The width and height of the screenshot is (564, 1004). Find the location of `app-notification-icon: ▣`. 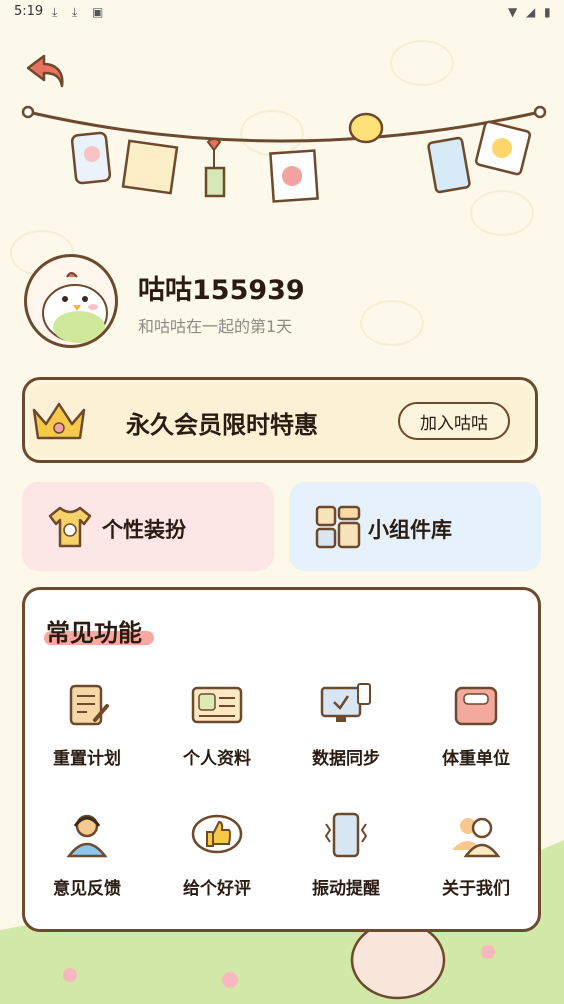

app-notification-icon: ▣ is located at coordinates (98, 12).